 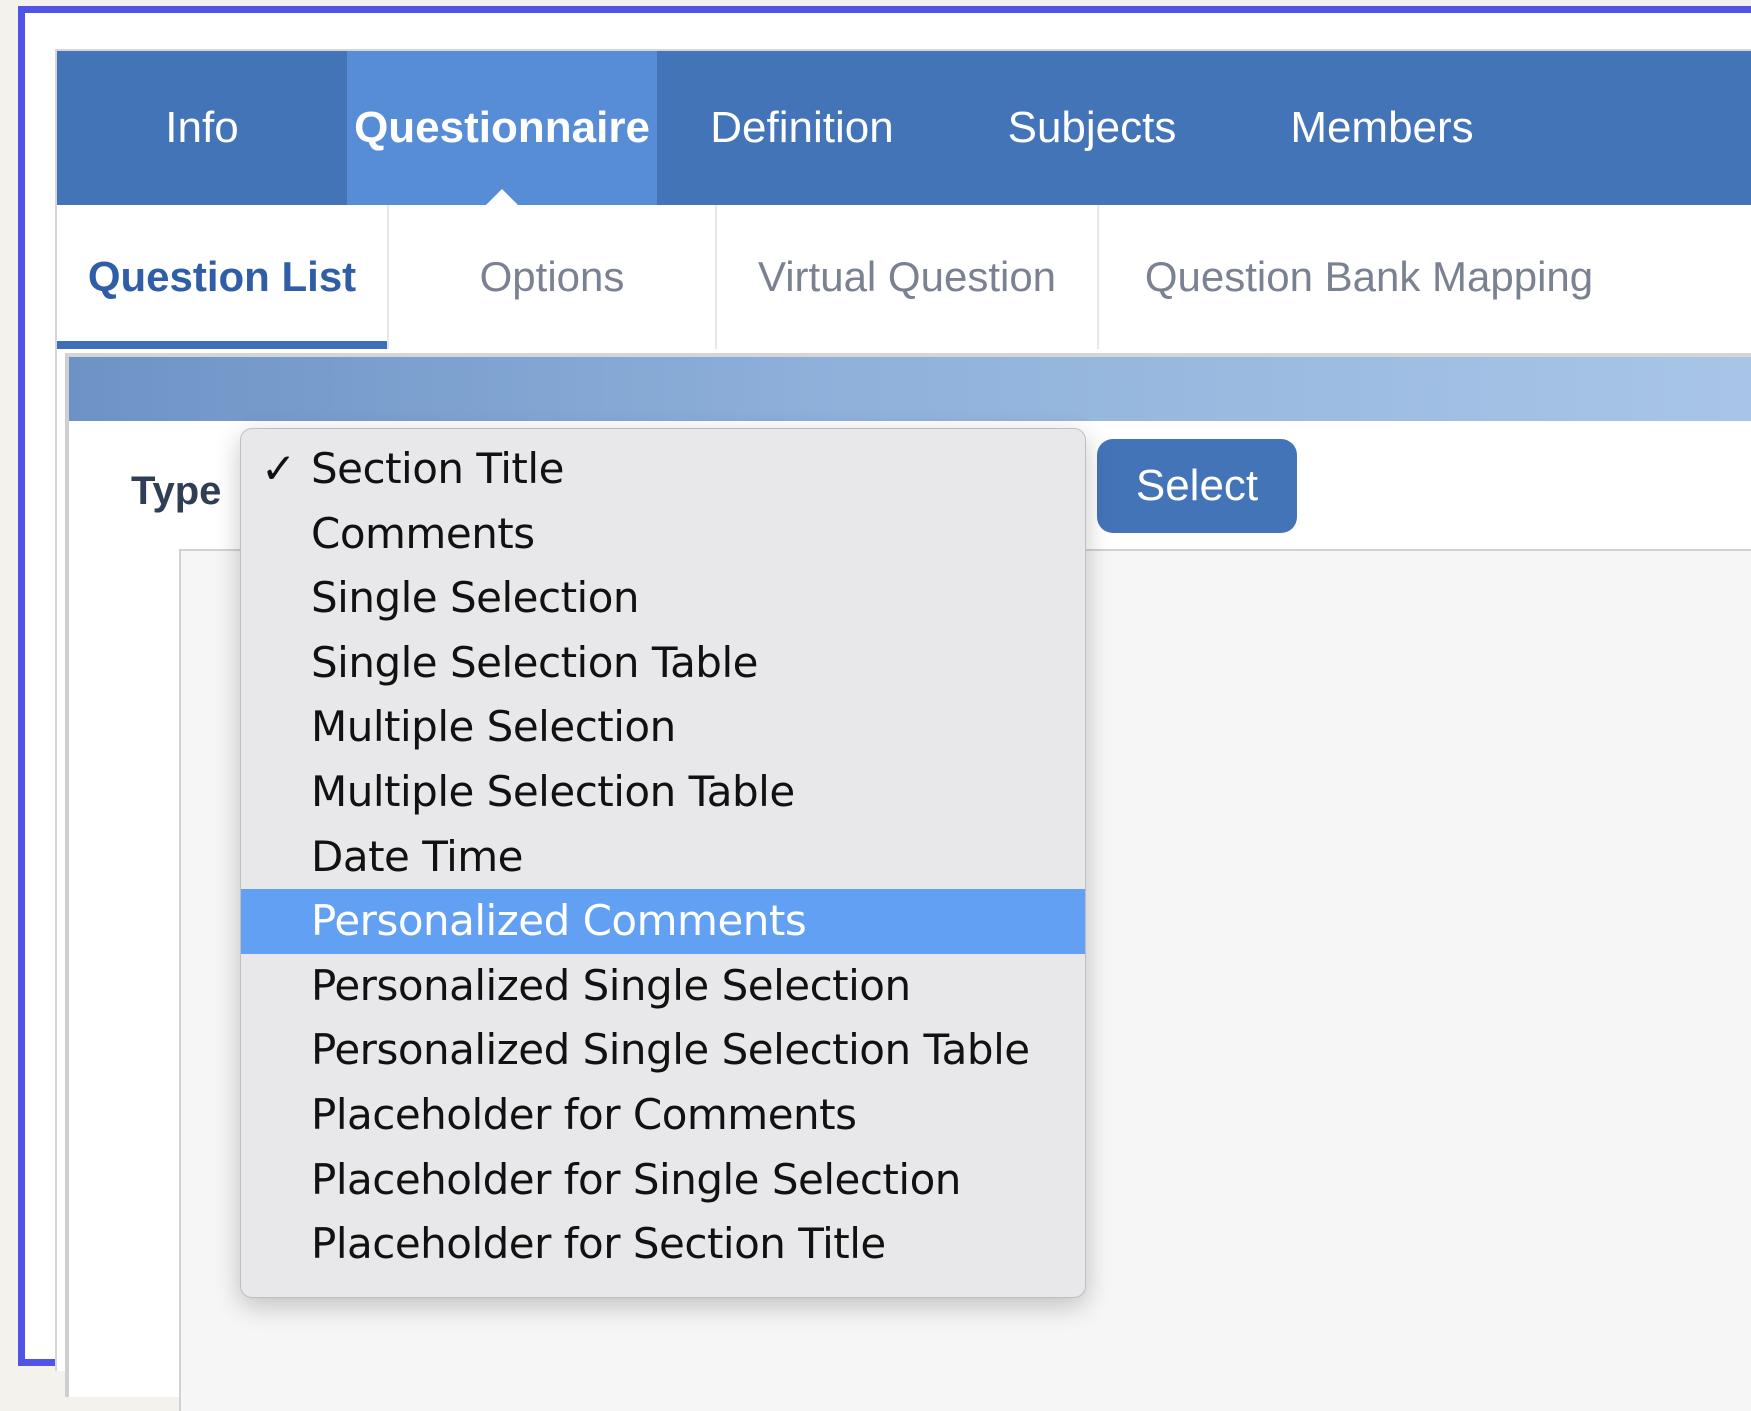 I want to click on dropdown-option: Placeholder for Single Selection, so click(x=663, y=1180).